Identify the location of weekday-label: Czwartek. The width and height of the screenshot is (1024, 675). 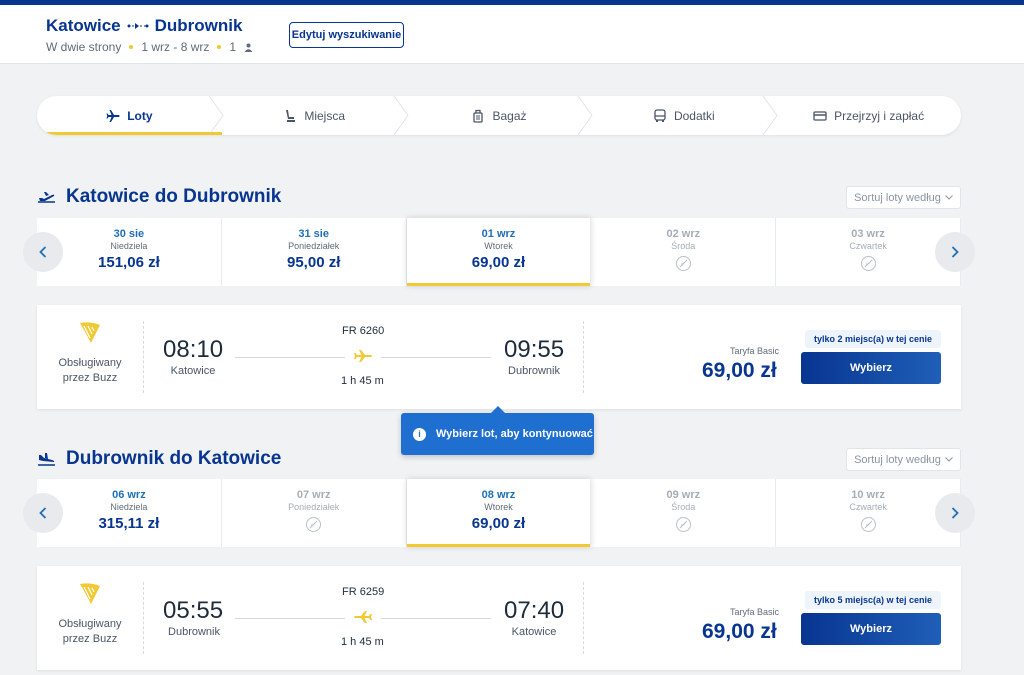
(868, 246).